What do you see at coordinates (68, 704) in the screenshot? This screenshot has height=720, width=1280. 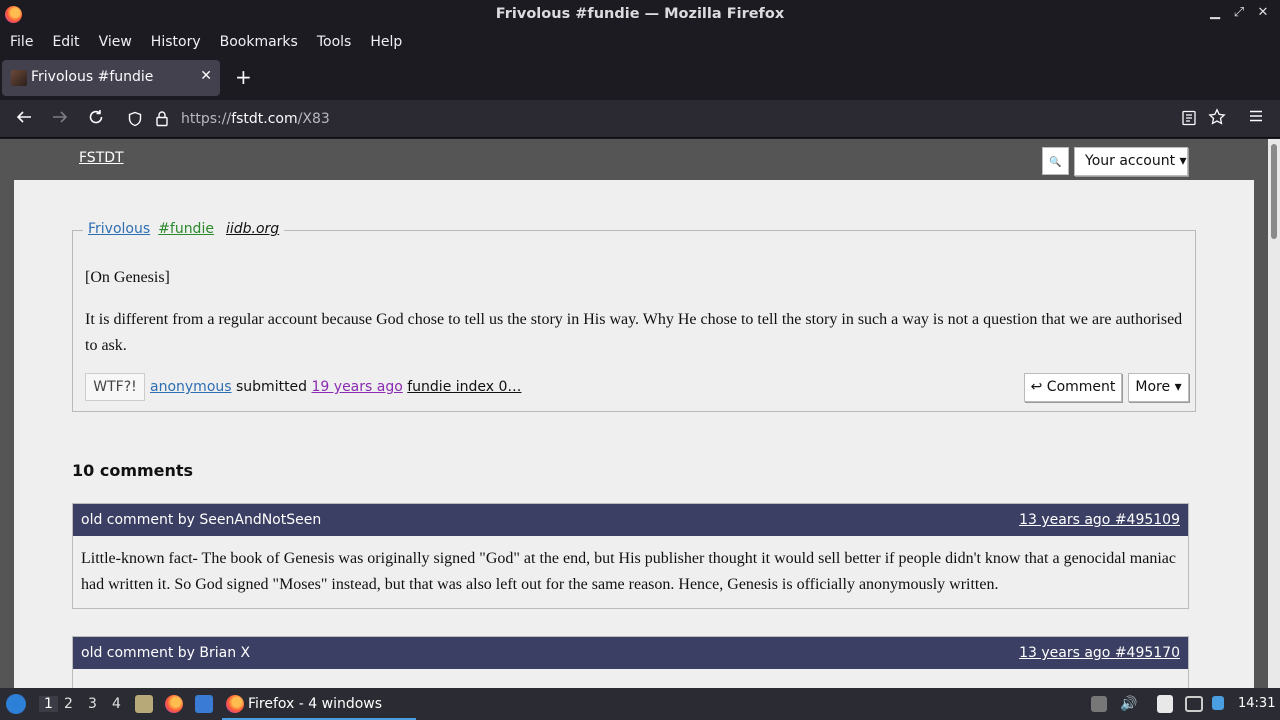 I see `workspace-2: 2` at bounding box center [68, 704].